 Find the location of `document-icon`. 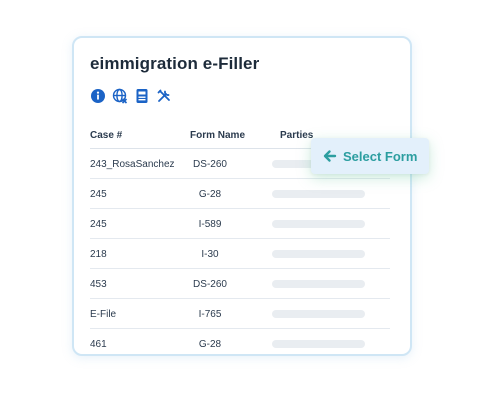

document-icon is located at coordinates (142, 96).